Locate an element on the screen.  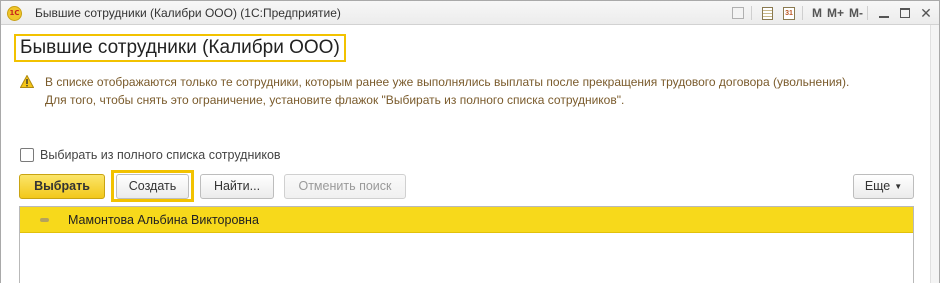
title-bar-controls: 31 M M+ M- ✕ is located at coordinates (830, 13).